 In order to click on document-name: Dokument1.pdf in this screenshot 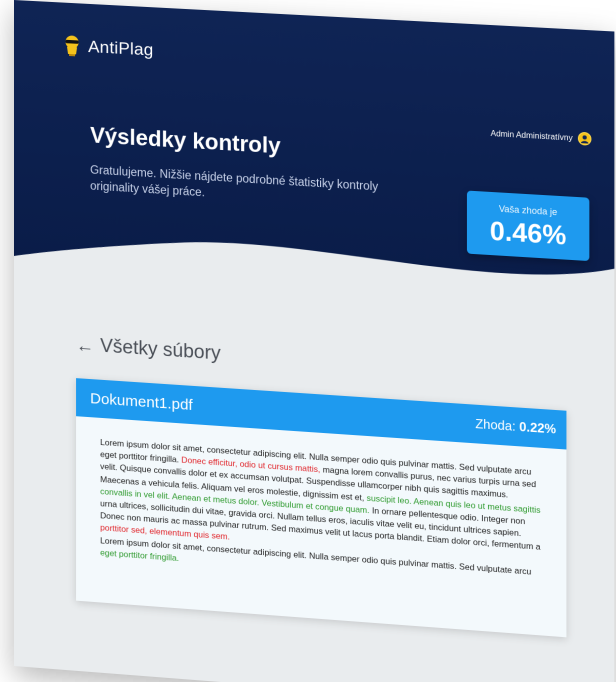, I will do `click(141, 401)`.